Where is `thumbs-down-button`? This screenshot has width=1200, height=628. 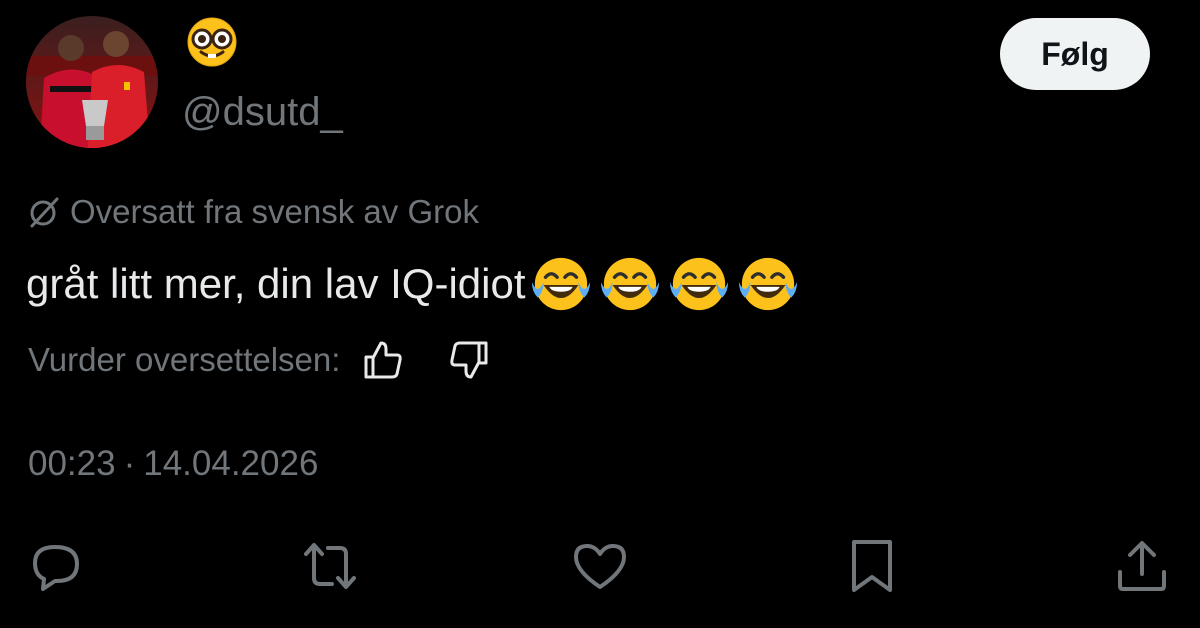 thumbs-down-button is located at coordinates (469, 360).